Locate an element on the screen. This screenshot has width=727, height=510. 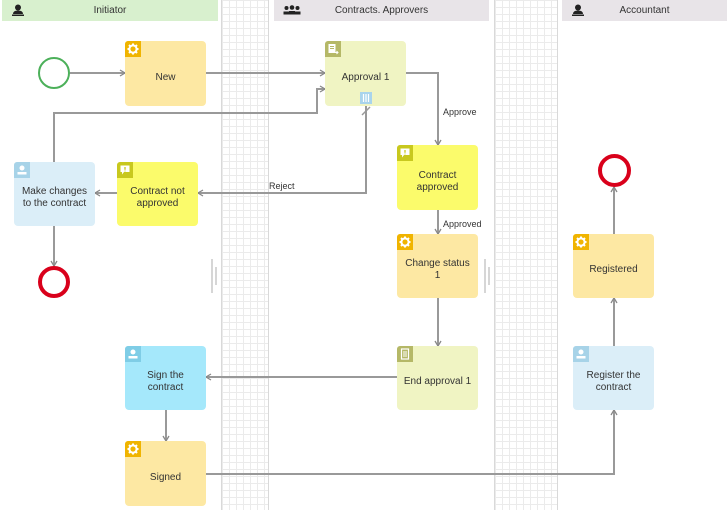
node-label: Change status 1 is located at coordinates (437, 269).